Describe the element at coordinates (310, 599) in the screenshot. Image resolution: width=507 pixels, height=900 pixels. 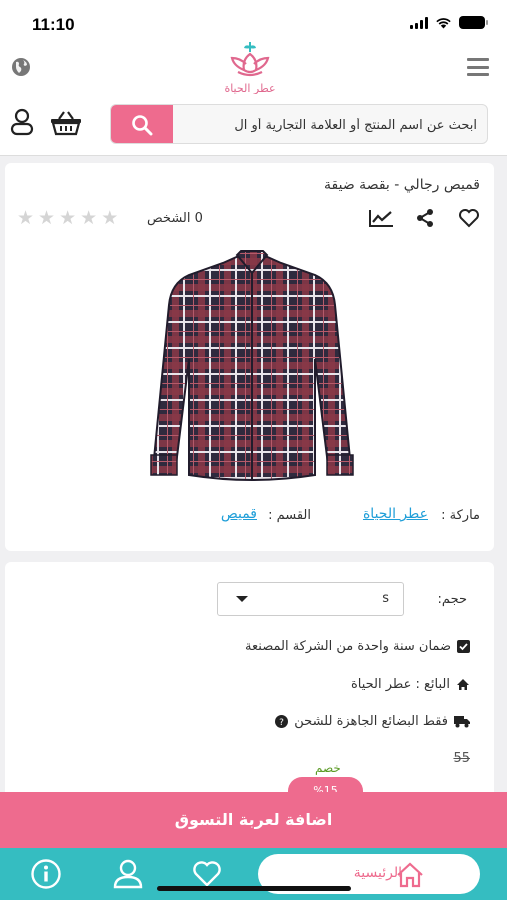
I see `size-select: s` at that location.